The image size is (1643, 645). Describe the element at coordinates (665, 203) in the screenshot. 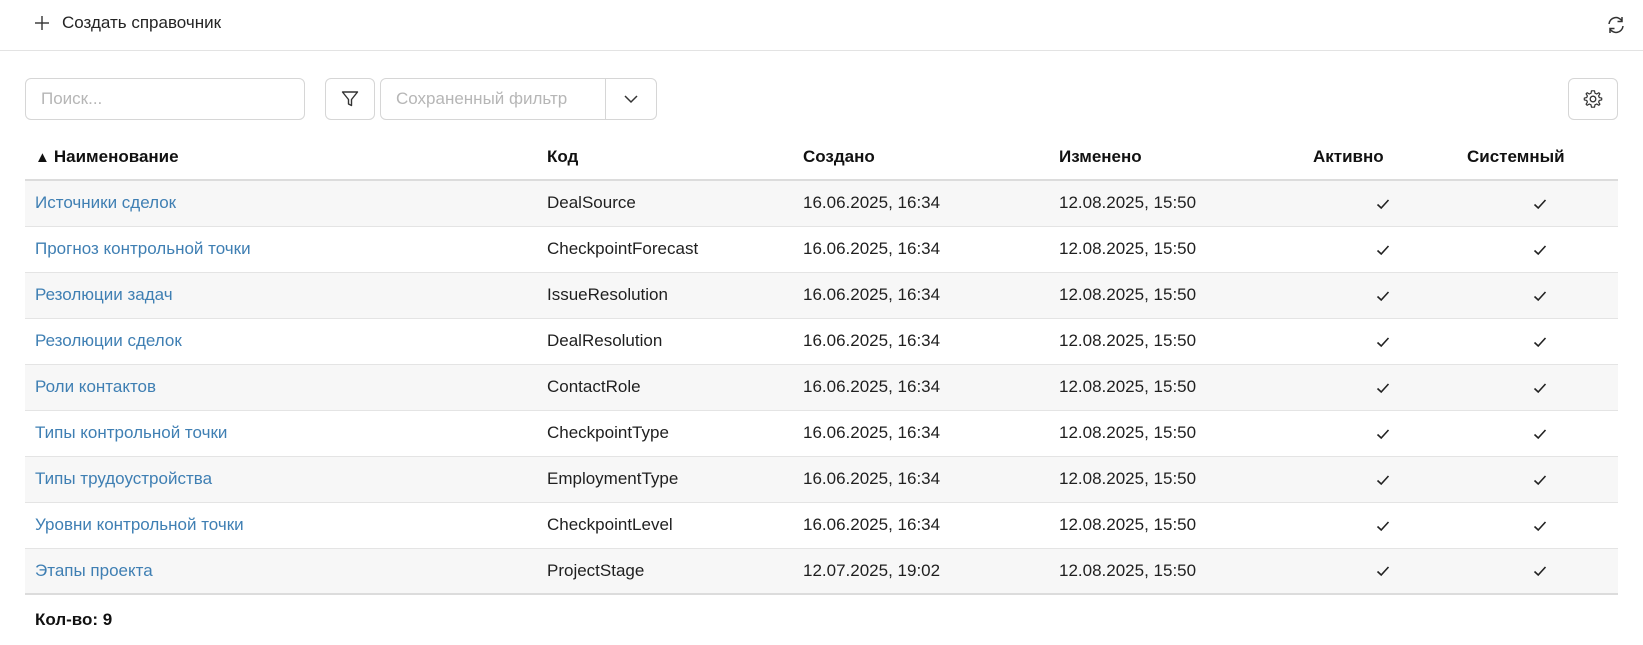

I see `cell-code: DealSource` at that location.